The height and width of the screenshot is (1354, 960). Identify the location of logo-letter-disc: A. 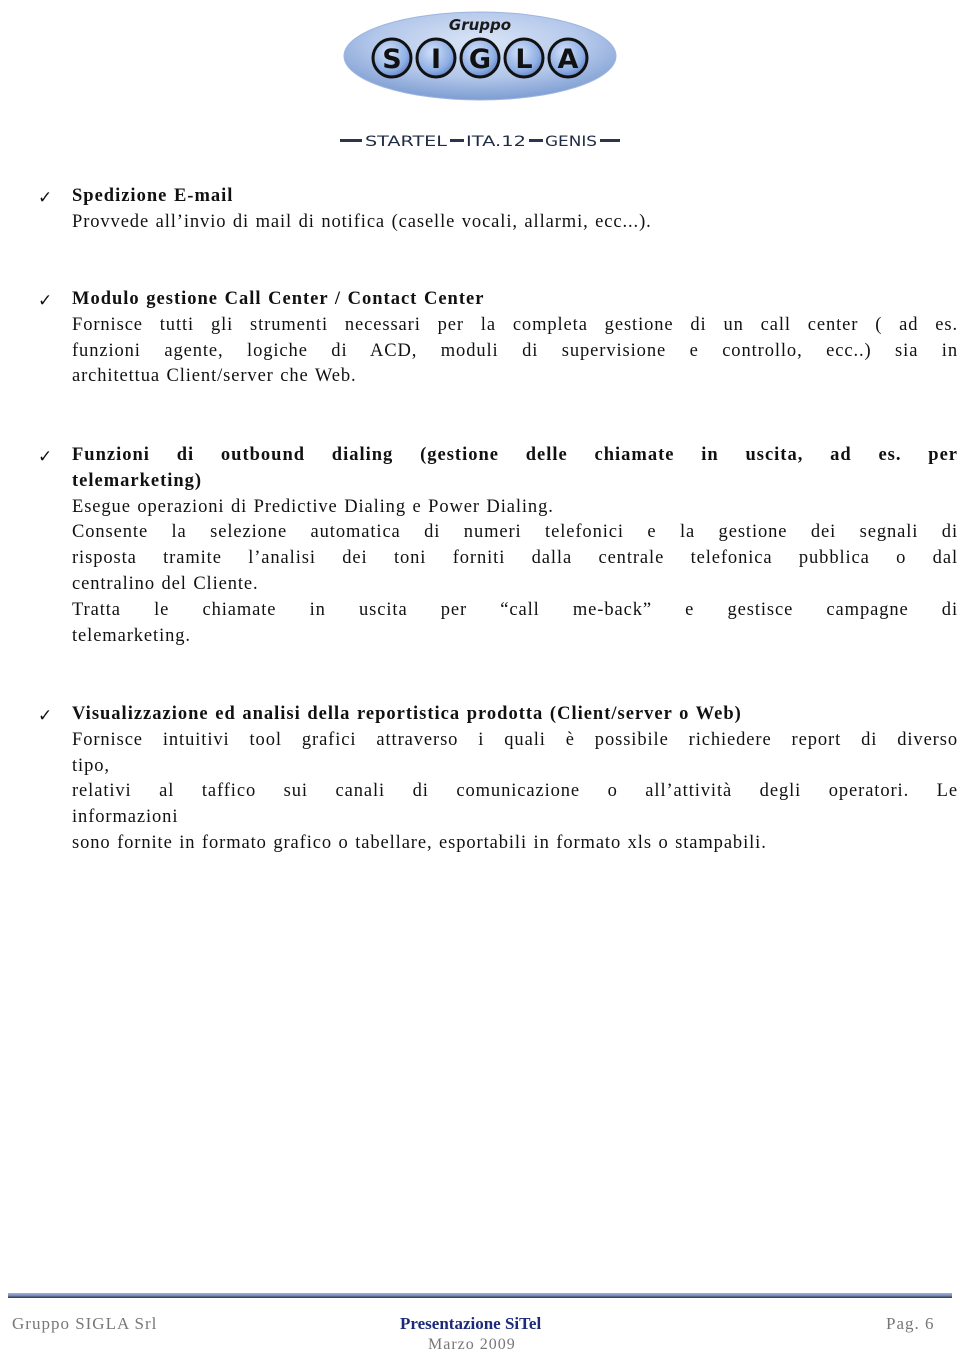
(568, 58).